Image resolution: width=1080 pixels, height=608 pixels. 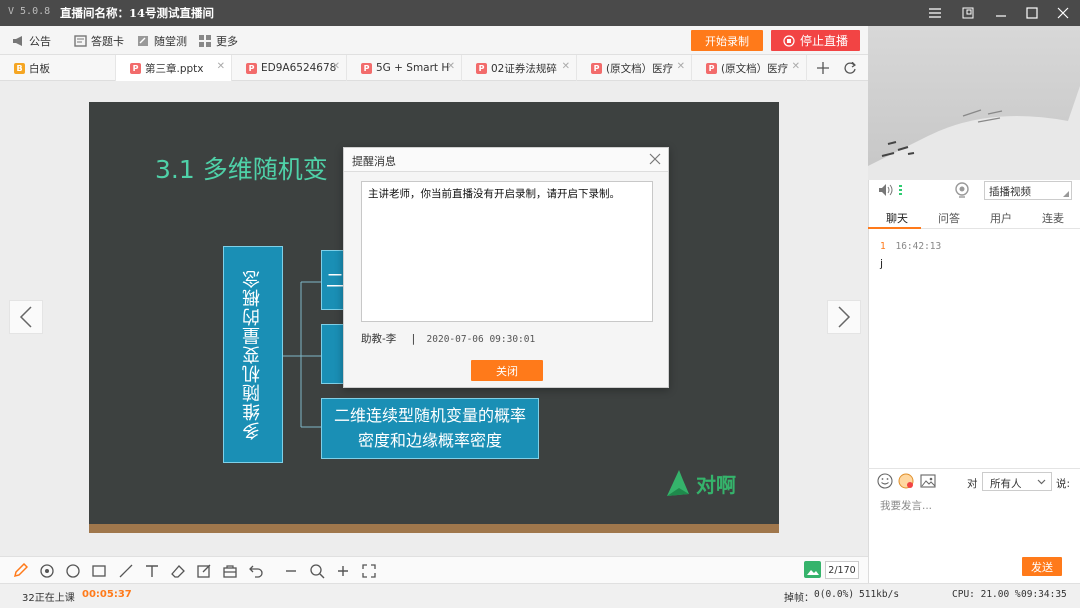 I want to click on emoji-icon, so click(x=885, y=481).